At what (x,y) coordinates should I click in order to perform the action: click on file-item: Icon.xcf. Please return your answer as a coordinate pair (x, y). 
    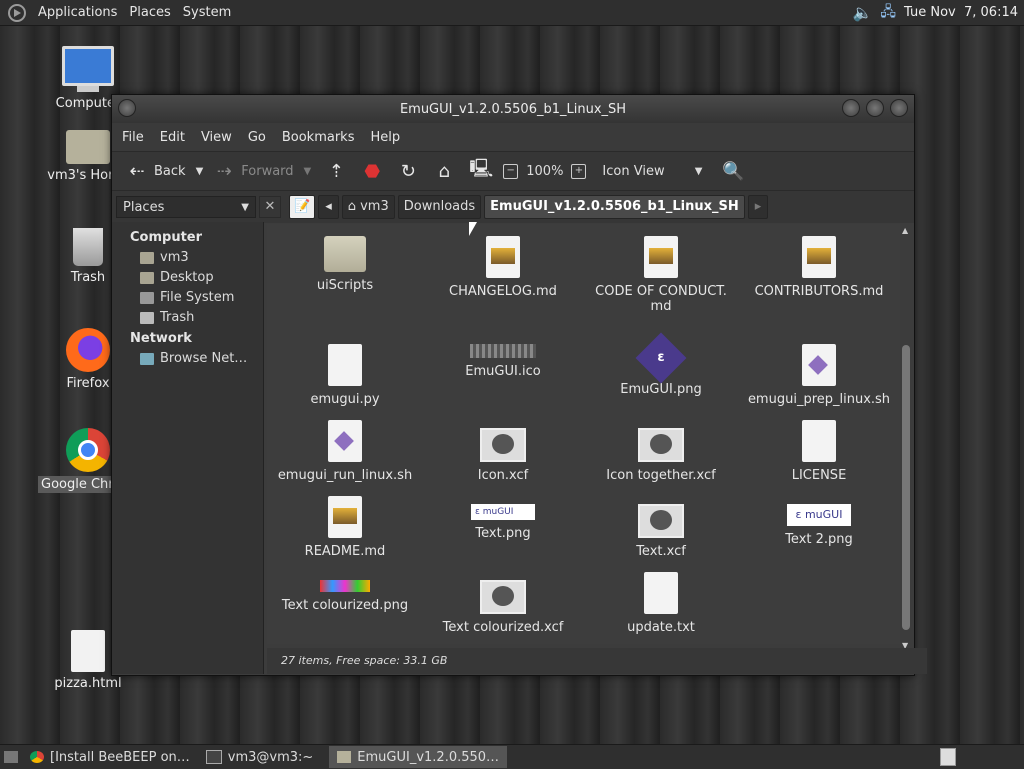
    Looking at the image, I should click on (503, 455).